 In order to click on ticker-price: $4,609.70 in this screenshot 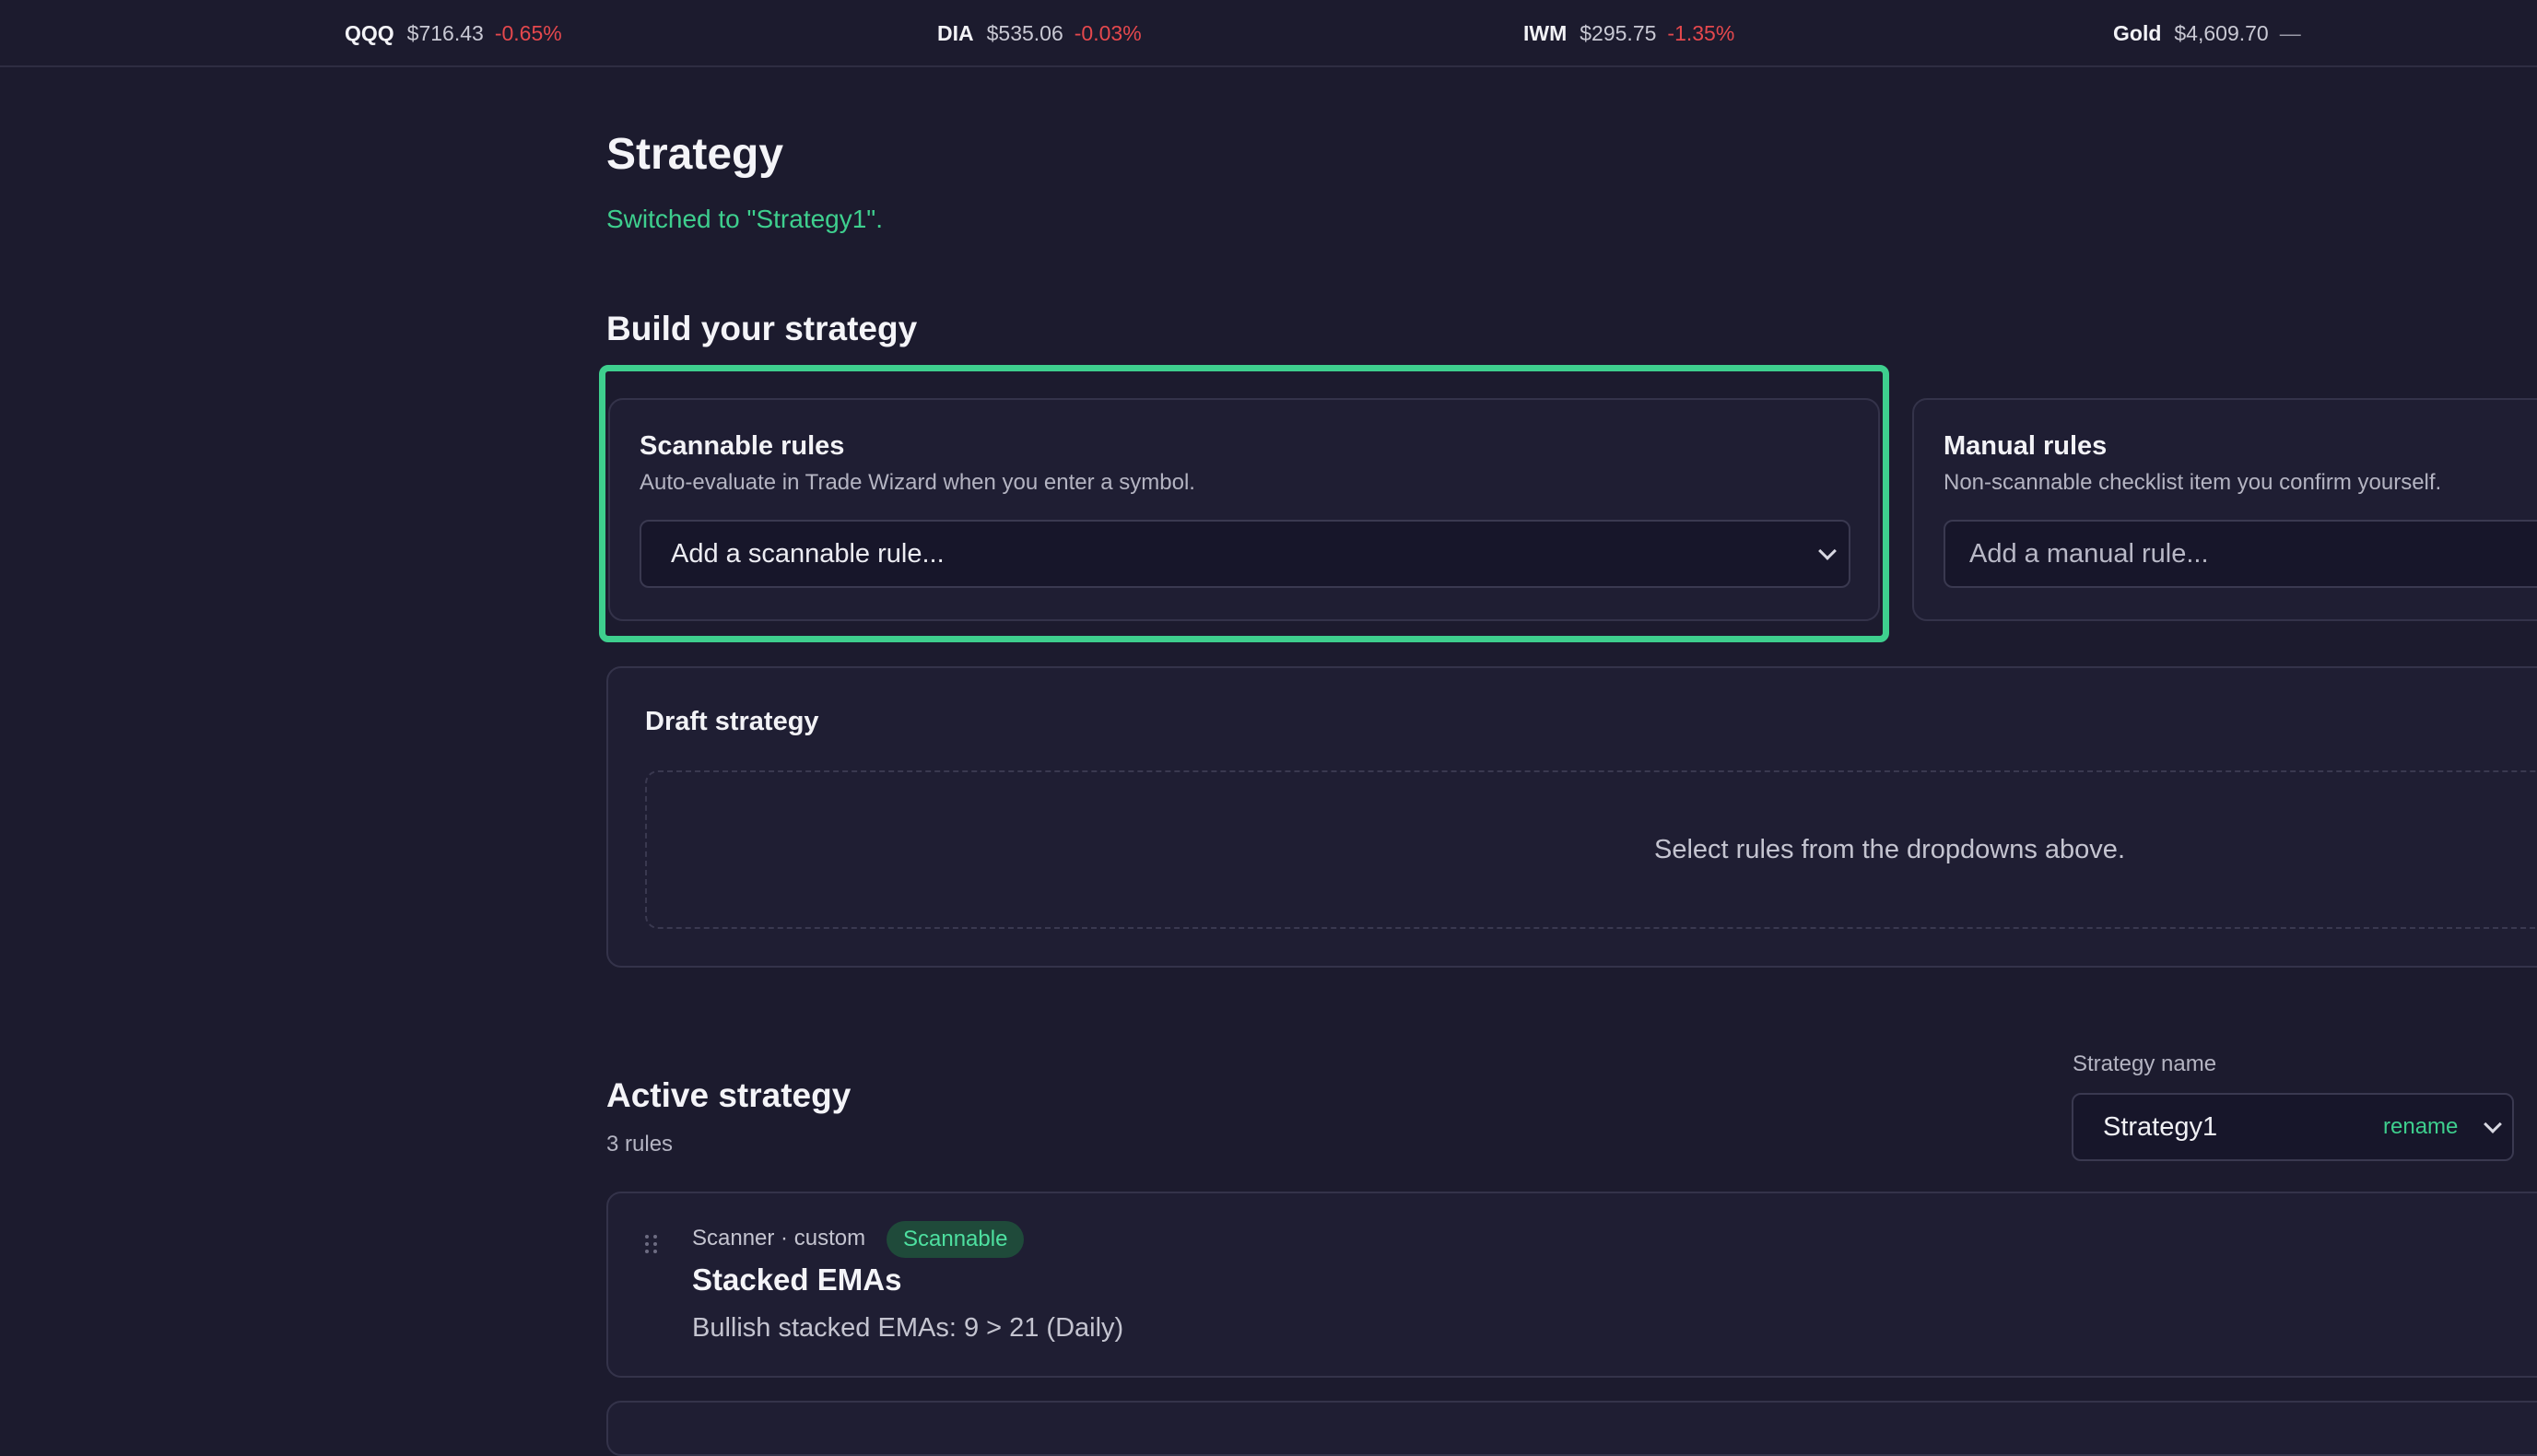, I will do `click(2222, 32)`.